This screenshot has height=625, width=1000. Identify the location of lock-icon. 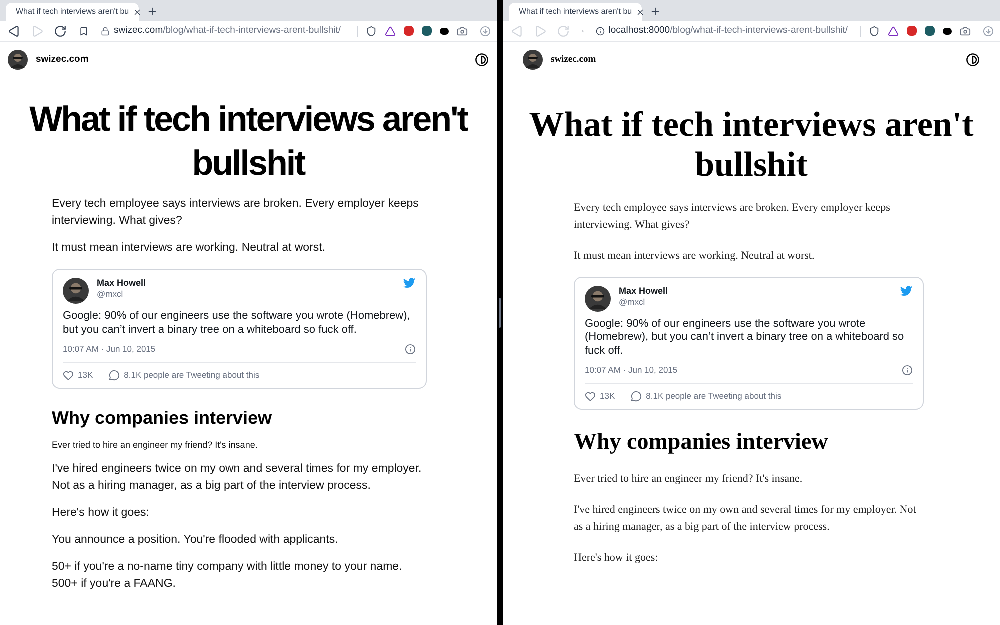
(105, 31).